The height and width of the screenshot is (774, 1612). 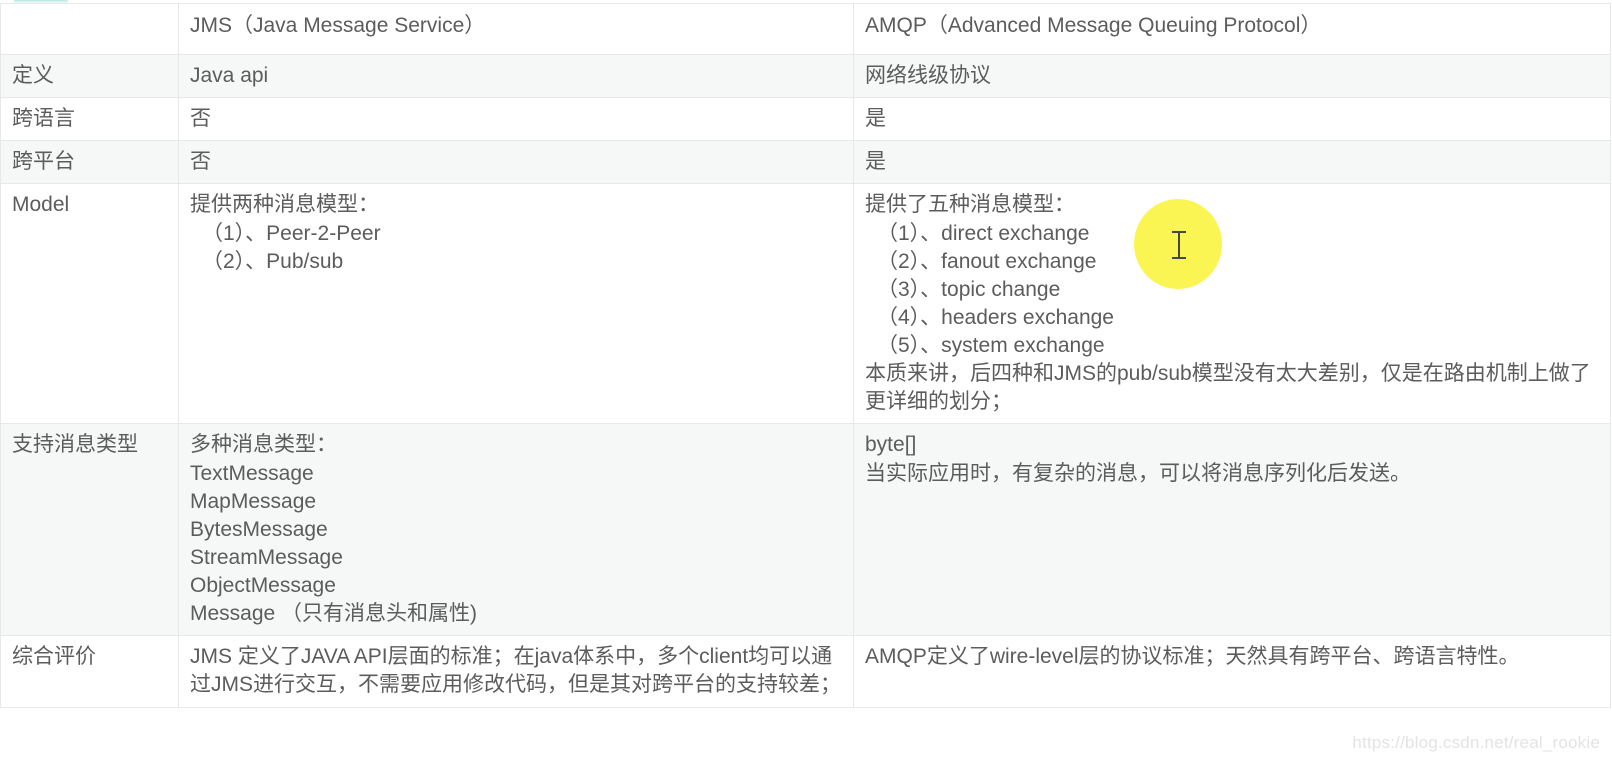 I want to click on amqp-model-line-0: 提供了五种消息模型：, so click(x=970, y=205).